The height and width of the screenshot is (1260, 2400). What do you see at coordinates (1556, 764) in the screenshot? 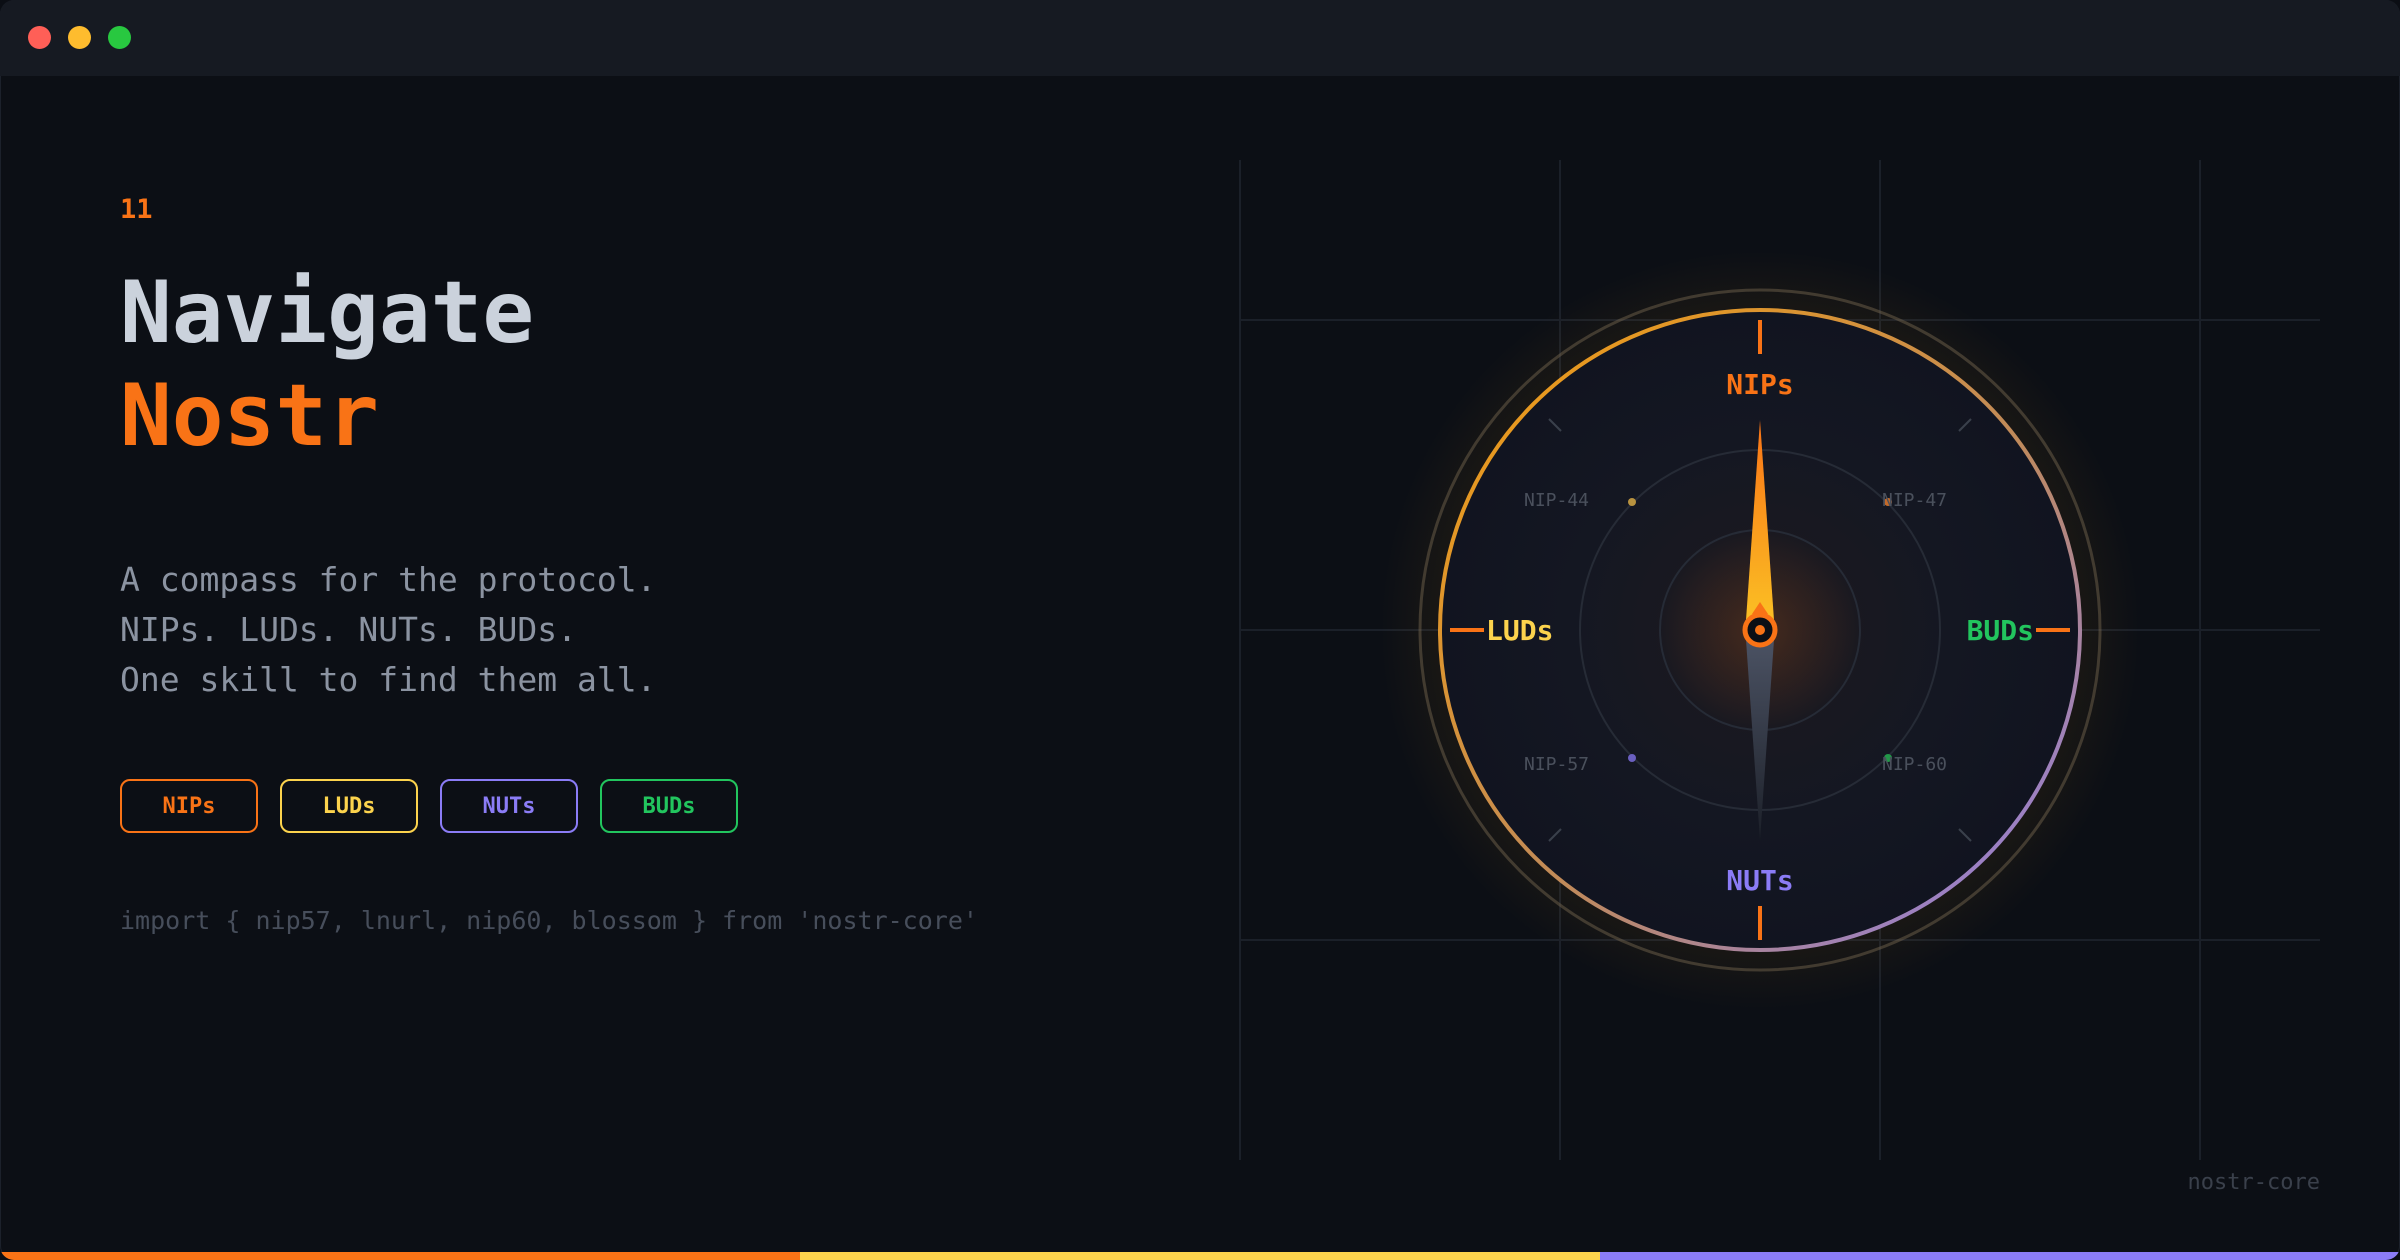
I see `compass-label-sw: NIP-57` at bounding box center [1556, 764].